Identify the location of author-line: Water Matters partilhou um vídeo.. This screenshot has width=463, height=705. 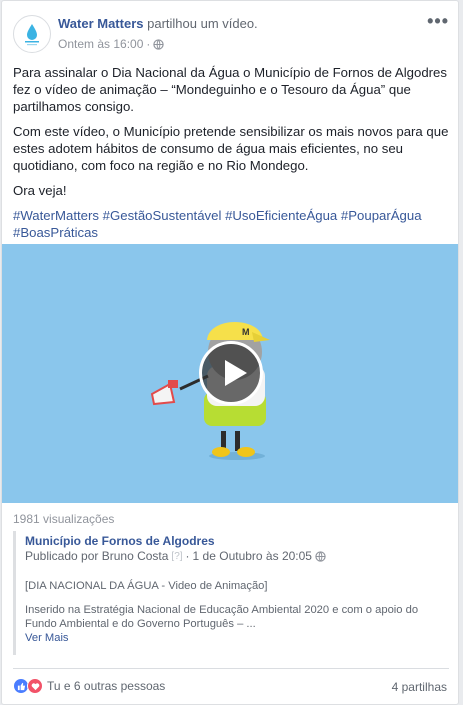
(158, 24).